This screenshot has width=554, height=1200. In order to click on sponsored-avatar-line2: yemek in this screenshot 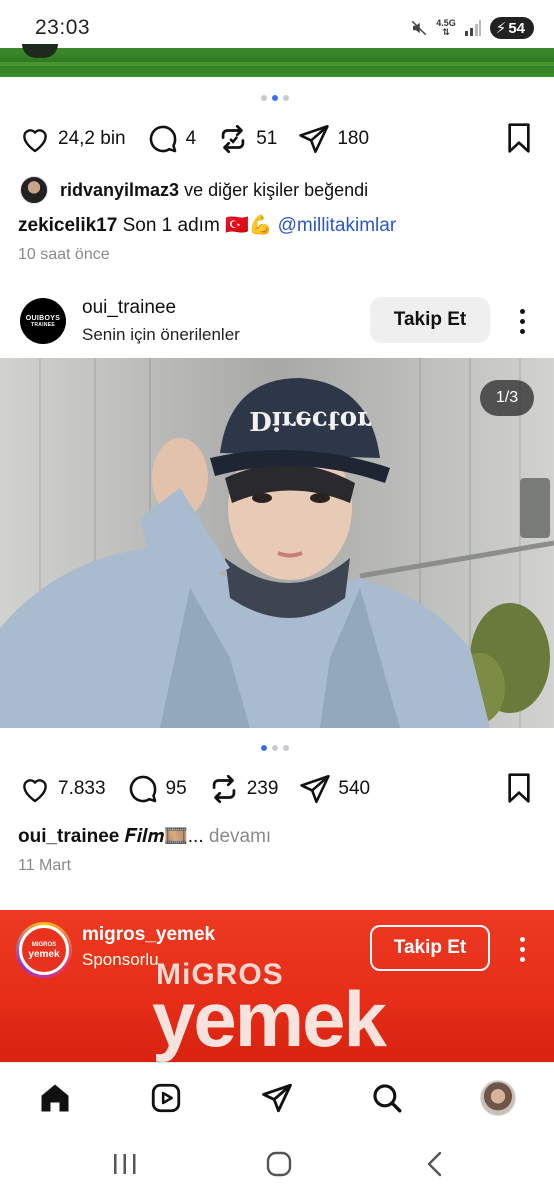, I will do `click(44, 954)`.